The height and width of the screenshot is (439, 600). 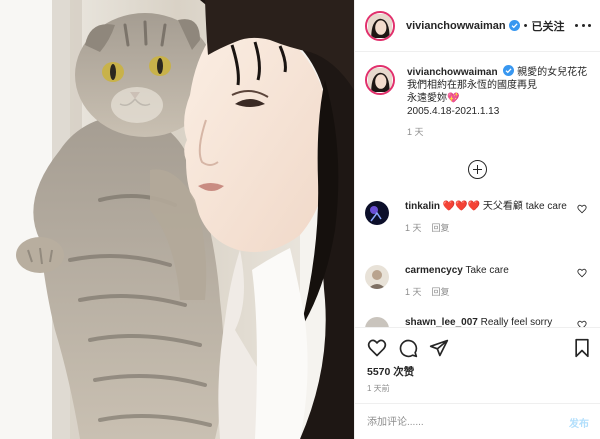 I want to click on caption-time: 1 天, so click(x=415, y=132).